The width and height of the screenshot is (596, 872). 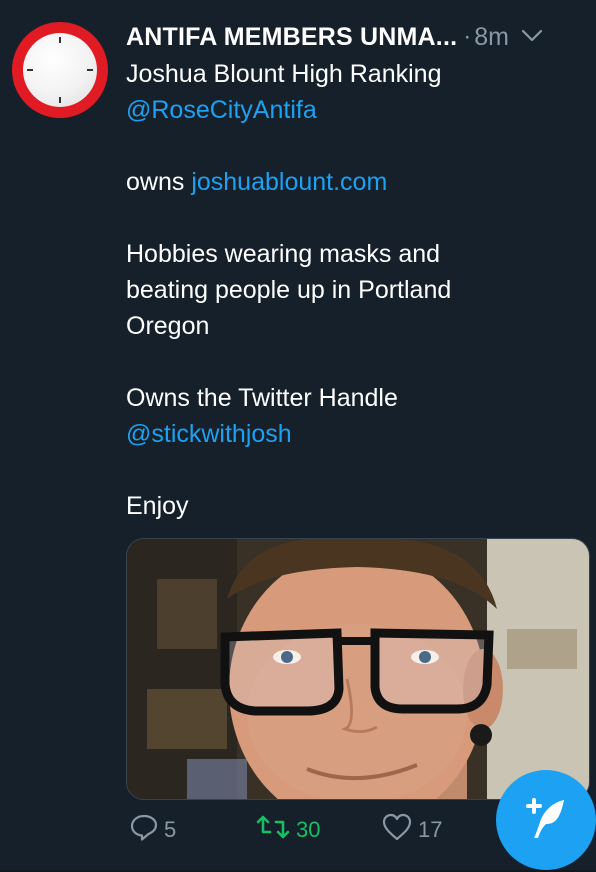 I want to click on retweet-button: 30, so click(x=288, y=830).